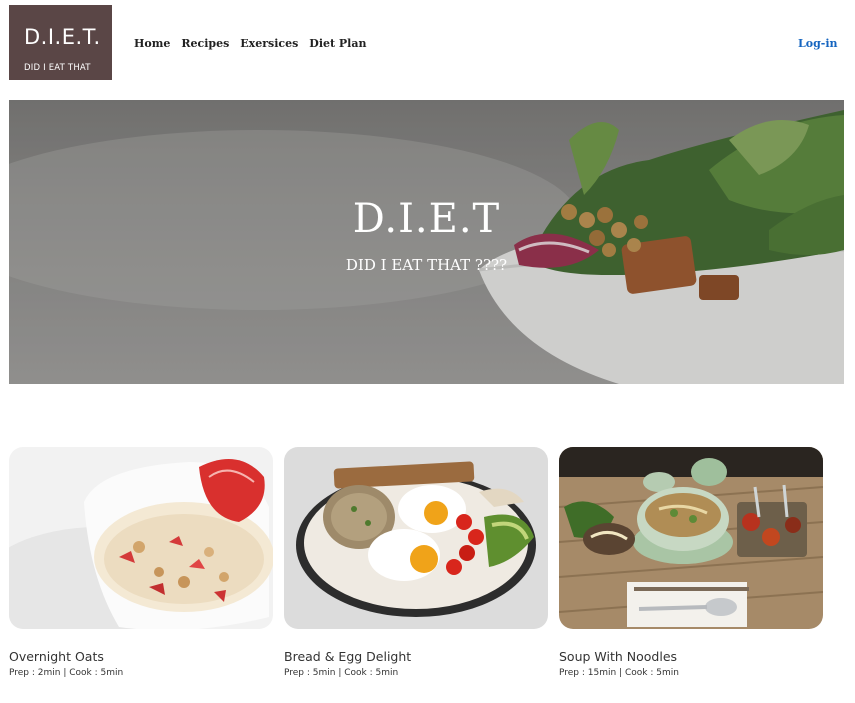 This screenshot has width=855, height=703. Describe the element at coordinates (818, 43) in the screenshot. I see `login-link: Log-in` at that location.